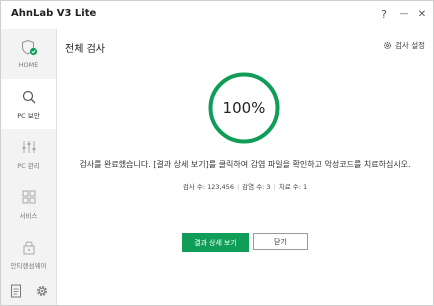  I want to click on view-details-button: 결과 상세 보기, so click(215, 242).